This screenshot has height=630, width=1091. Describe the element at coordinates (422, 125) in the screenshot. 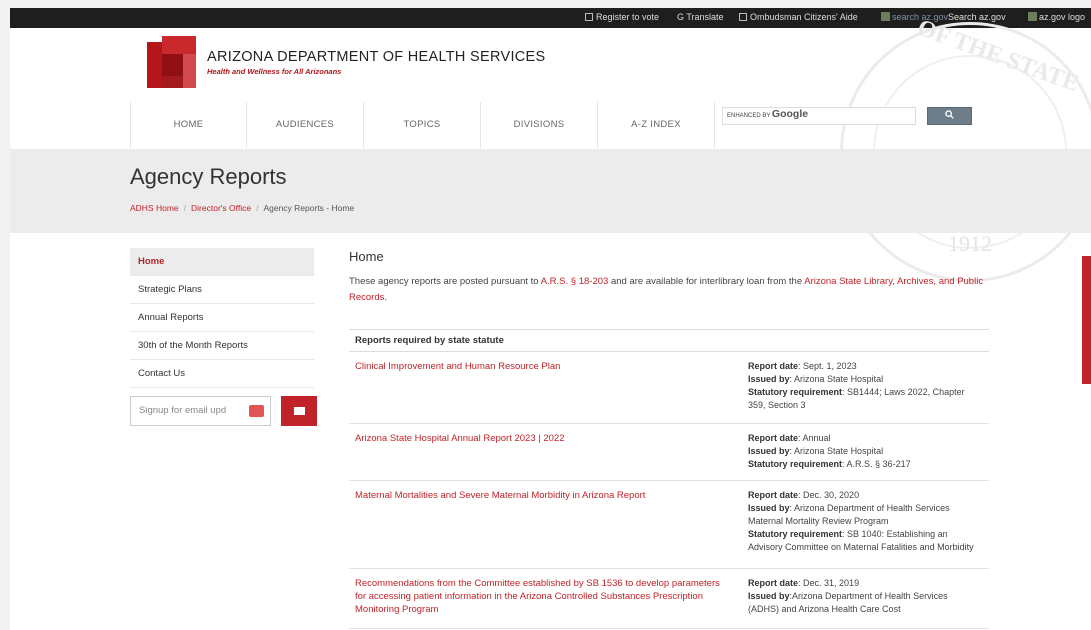

I see `nav-topics: TOPICS` at that location.